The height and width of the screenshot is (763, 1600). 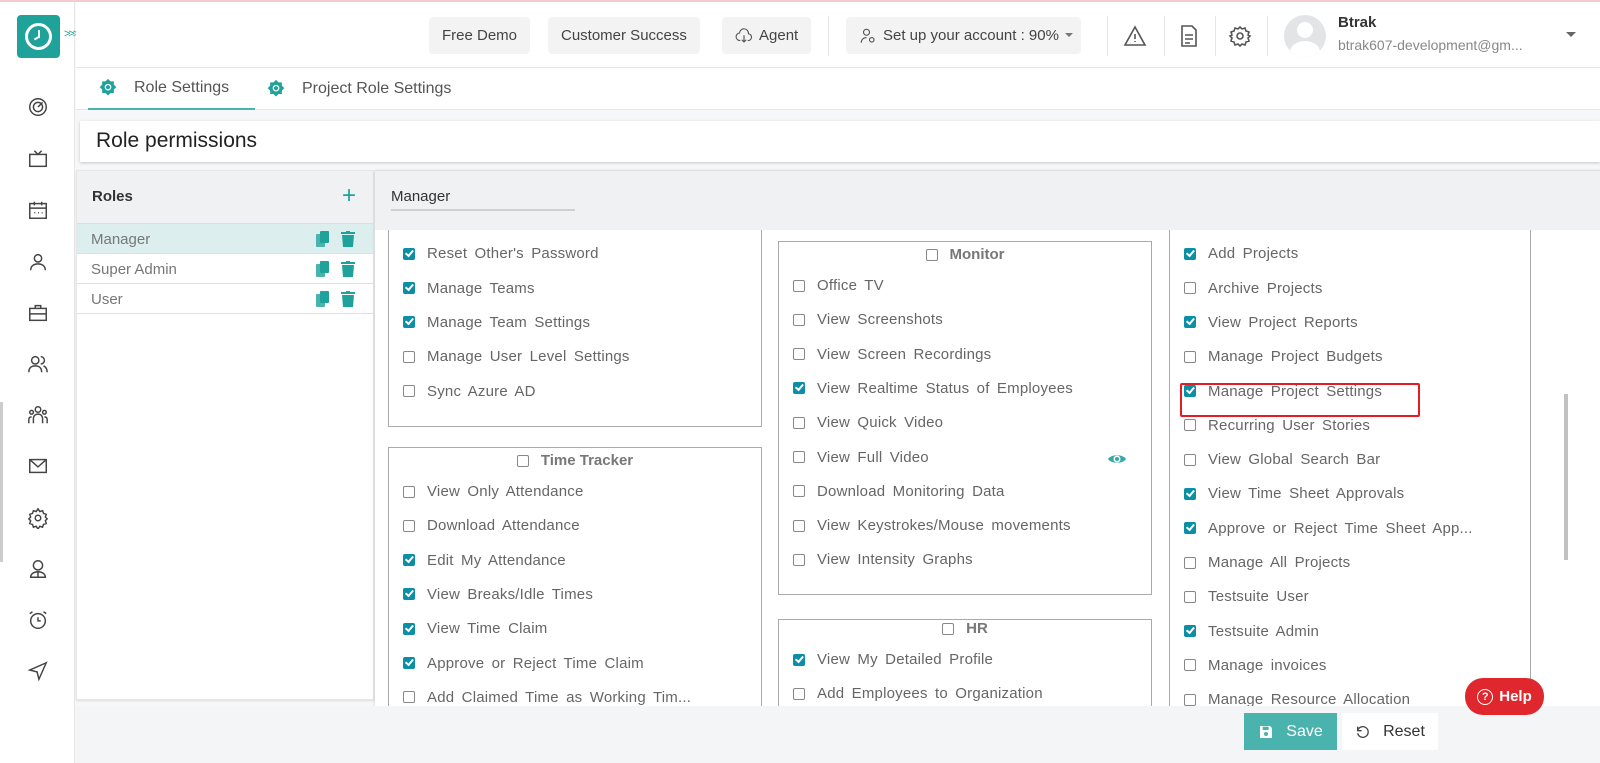 What do you see at coordinates (38, 620) in the screenshot?
I see `nav-alarm-icon` at bounding box center [38, 620].